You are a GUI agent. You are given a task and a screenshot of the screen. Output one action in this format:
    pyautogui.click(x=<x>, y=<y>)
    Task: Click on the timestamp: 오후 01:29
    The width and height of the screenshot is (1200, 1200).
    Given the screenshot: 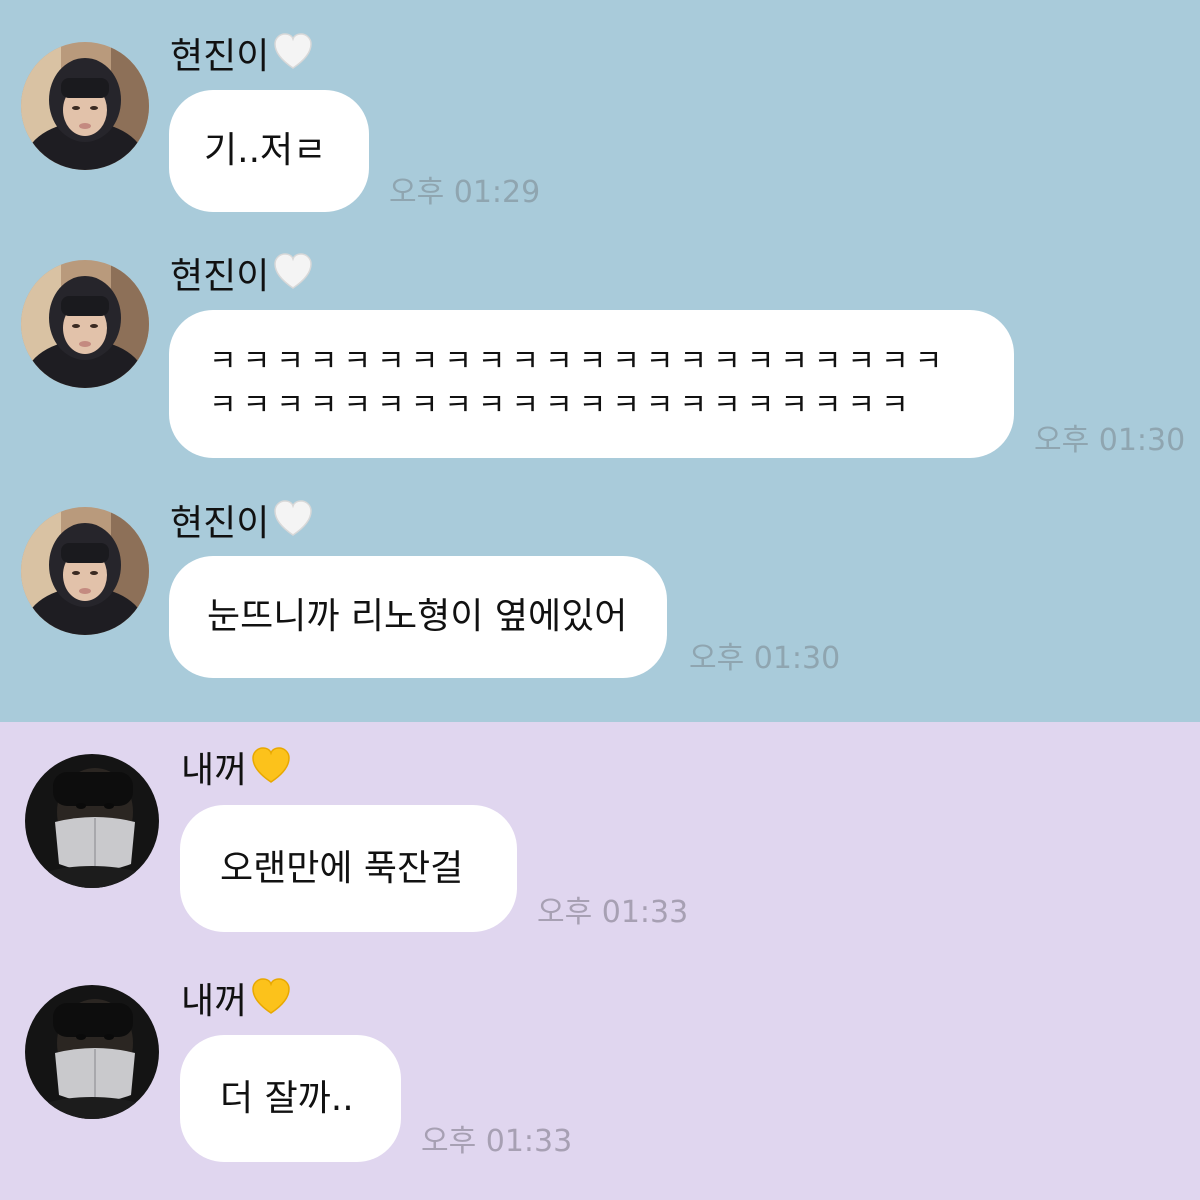 What is the action you would take?
    pyautogui.click(x=465, y=192)
    